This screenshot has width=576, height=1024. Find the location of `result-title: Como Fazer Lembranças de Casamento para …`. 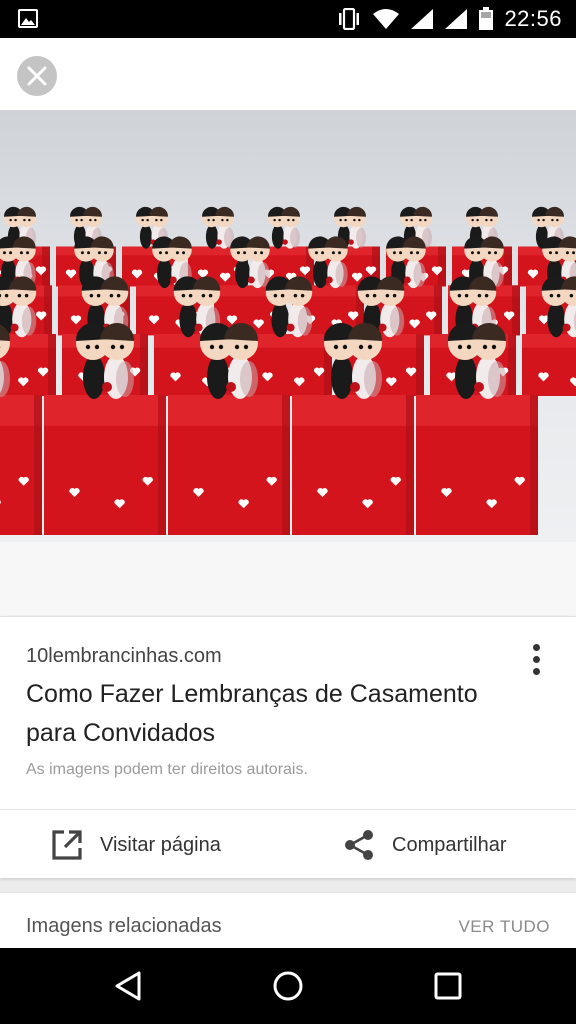

result-title: Como Fazer Lembranças de Casamento para … is located at coordinates (266, 714).